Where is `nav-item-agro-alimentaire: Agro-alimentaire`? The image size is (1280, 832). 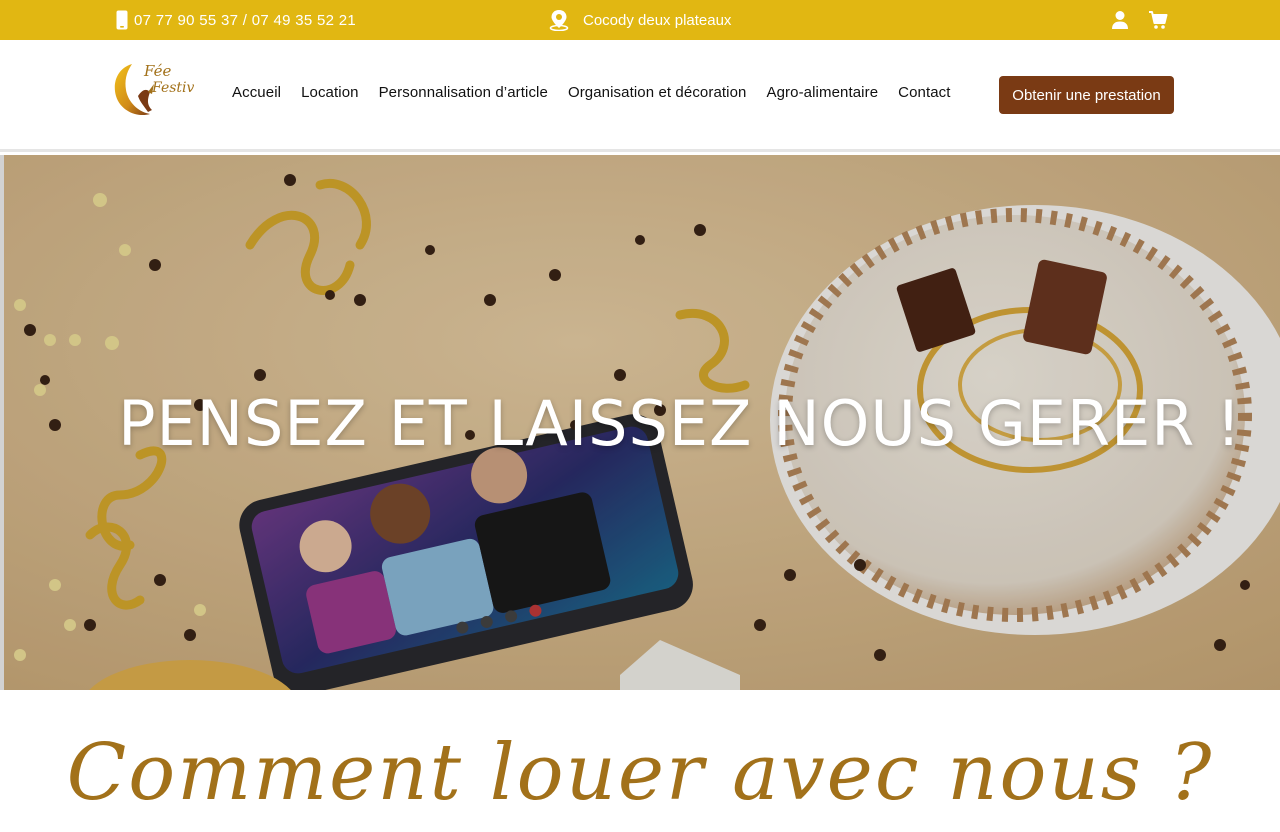
nav-item-agro-alimentaire: Agro-alimentaire is located at coordinates (822, 92).